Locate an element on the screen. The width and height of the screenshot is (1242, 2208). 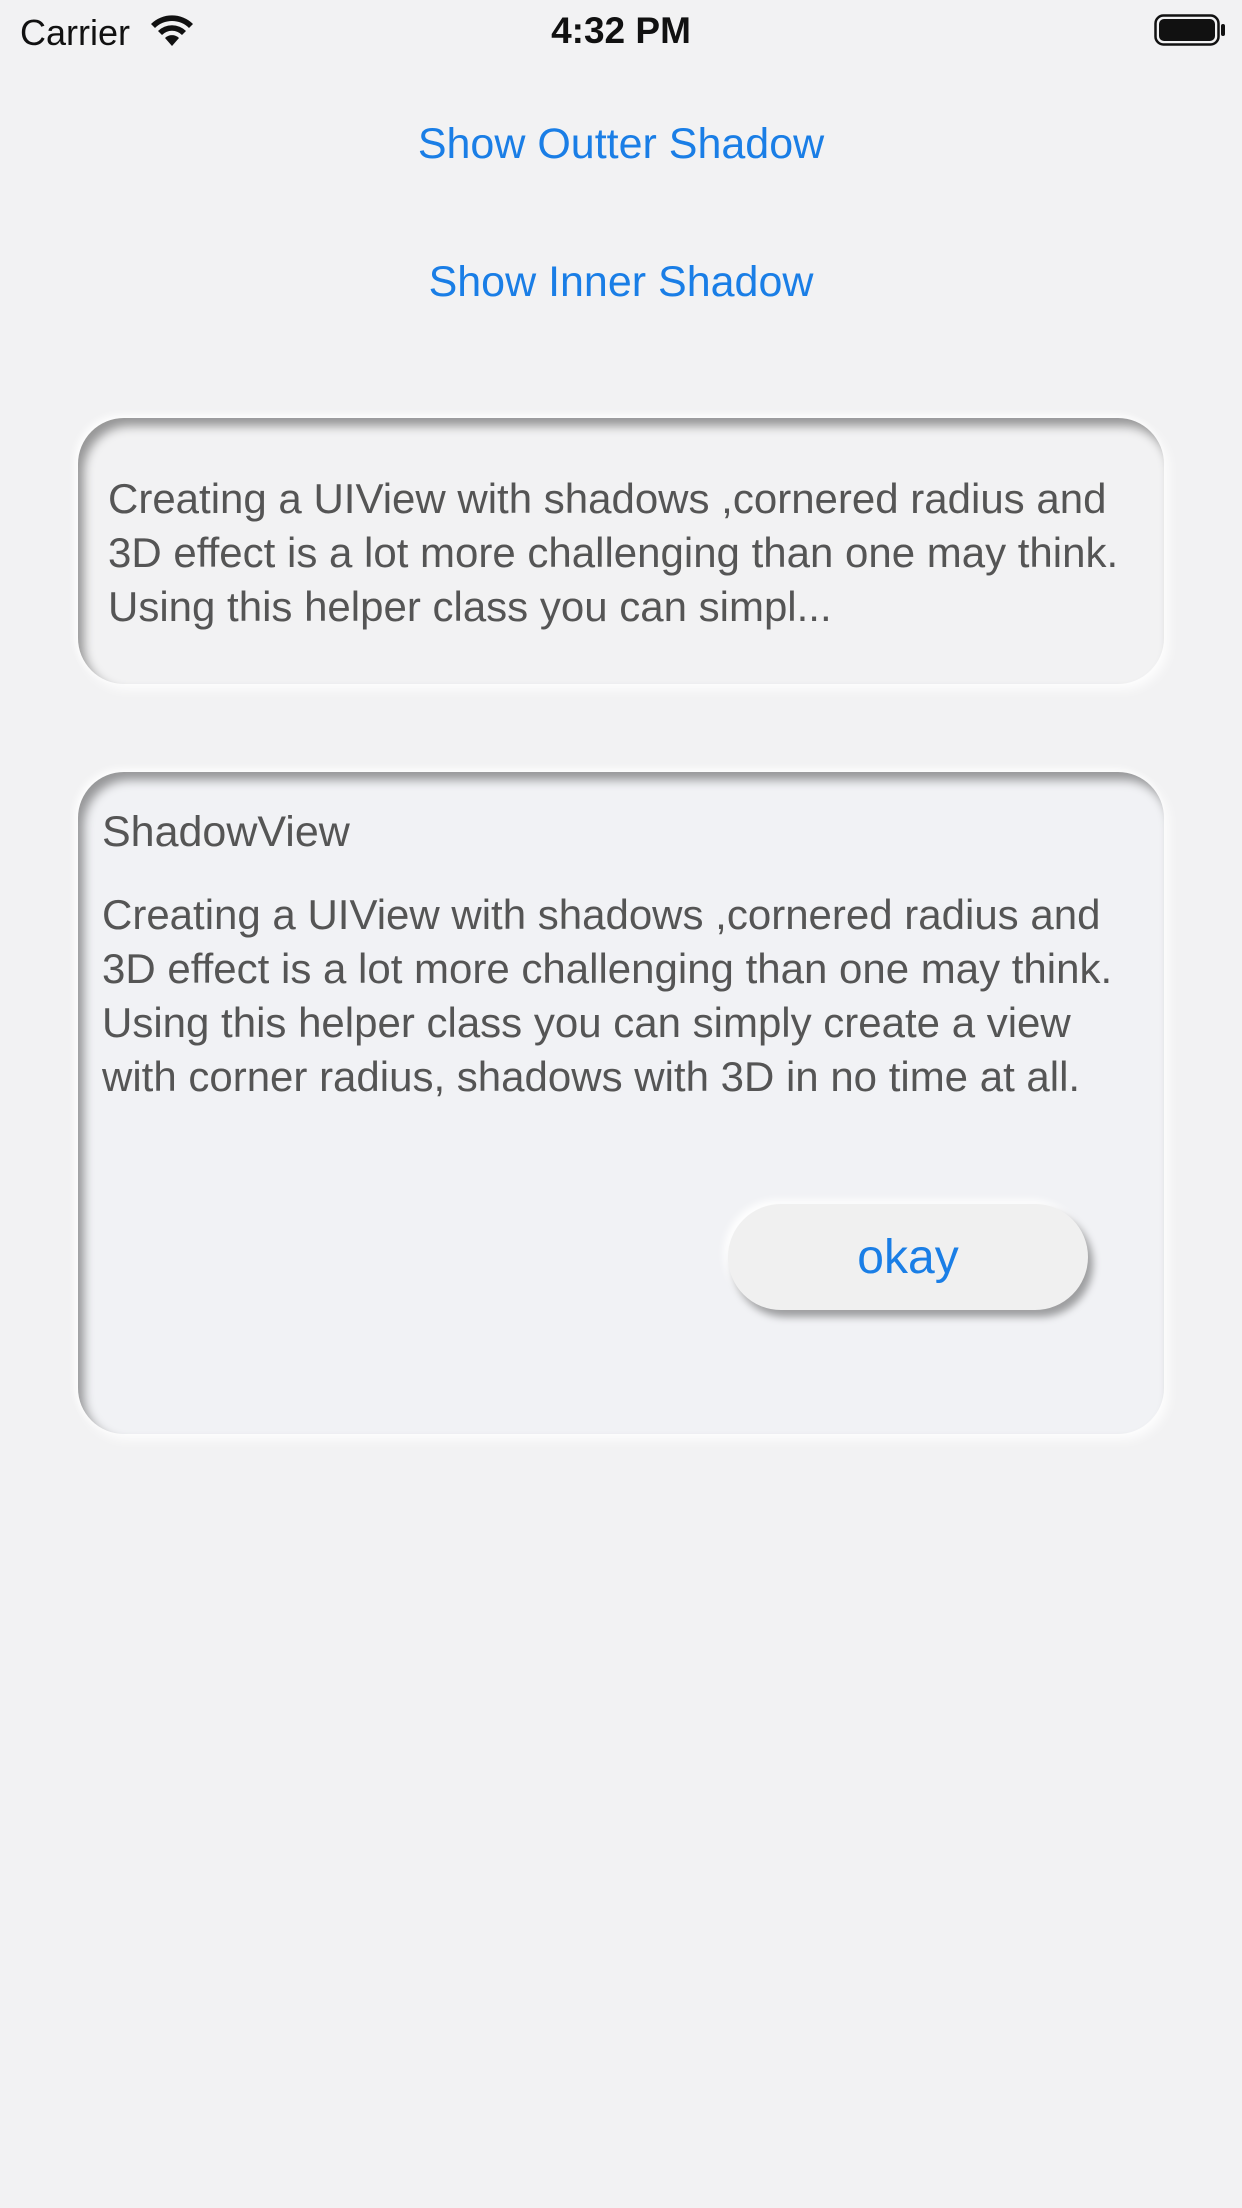
battery-icon is located at coordinates (1190, 30).